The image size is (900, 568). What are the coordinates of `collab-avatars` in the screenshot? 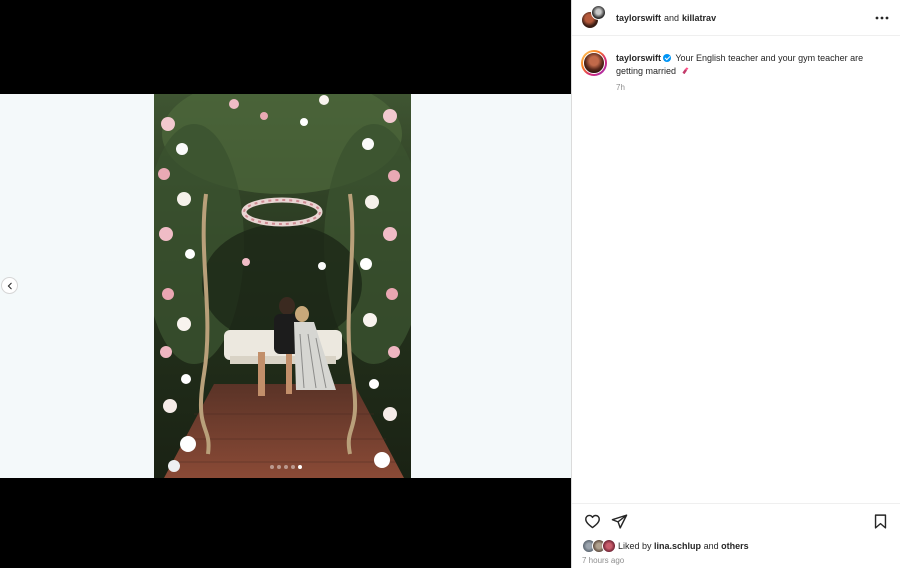 It's located at (596, 17).